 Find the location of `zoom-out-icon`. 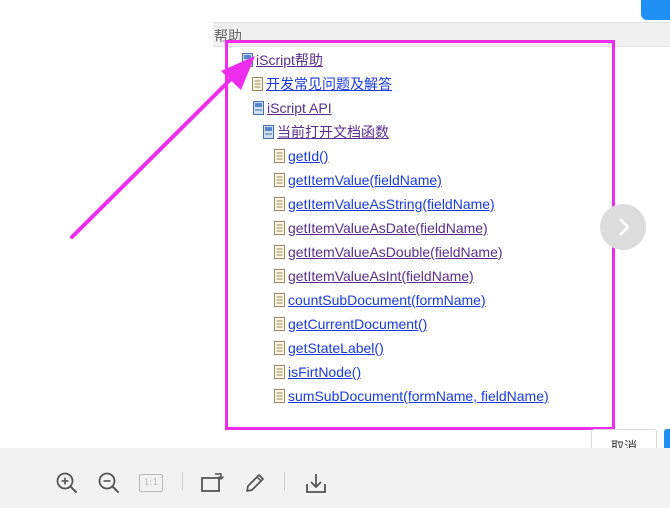

zoom-out-icon is located at coordinates (108, 482).